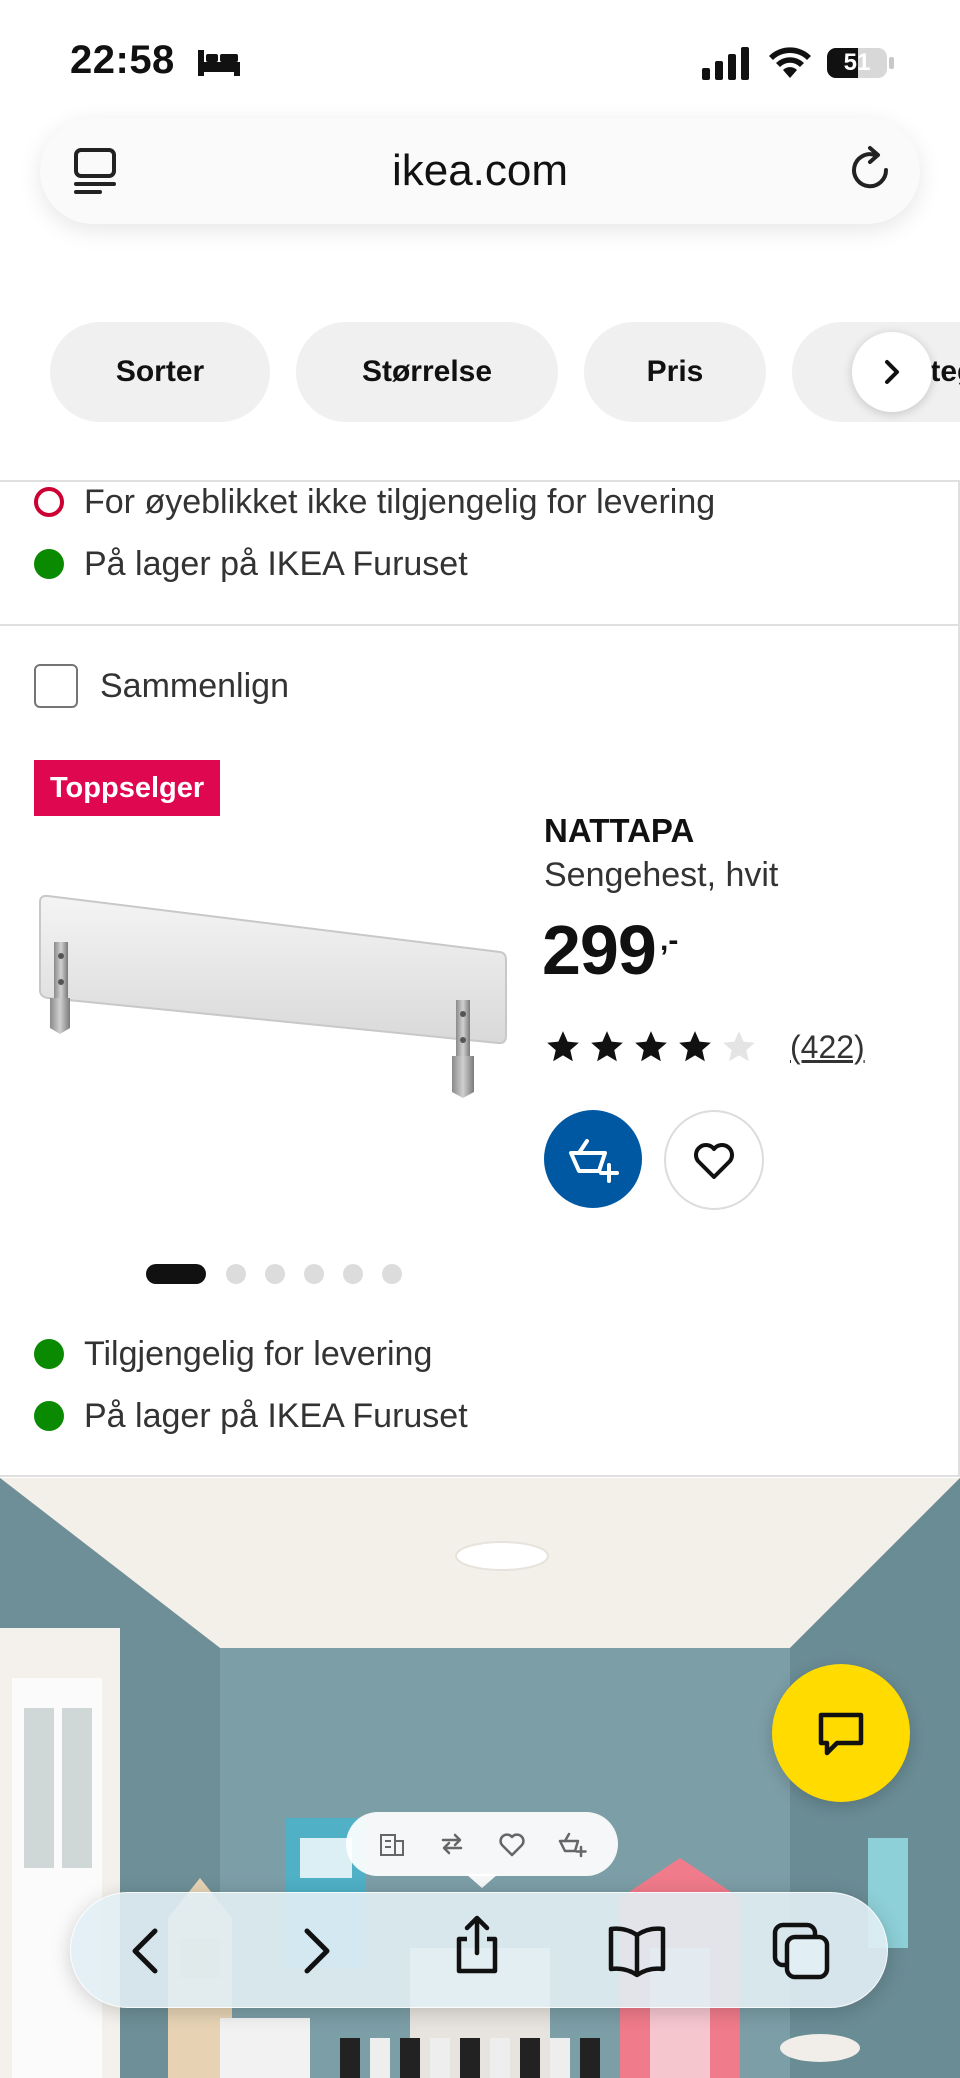 This screenshot has height=2078, width=960. Describe the element at coordinates (827, 1047) in the screenshot. I see `rating-count: (422)` at that location.